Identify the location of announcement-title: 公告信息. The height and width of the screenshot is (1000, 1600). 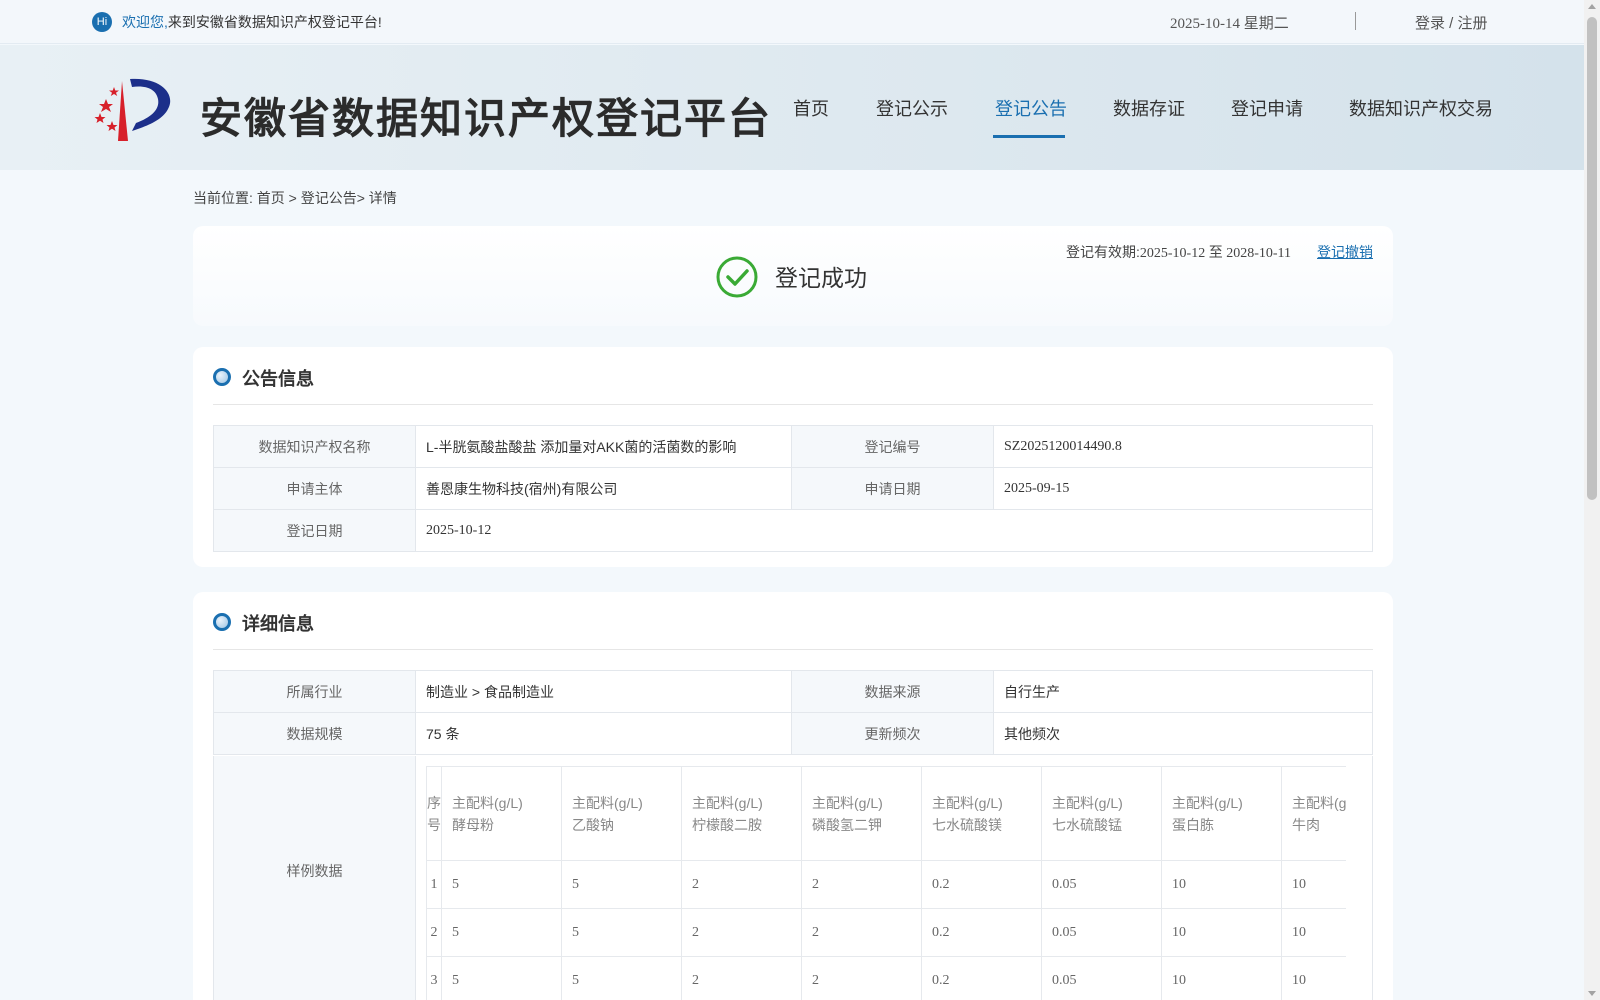
(278, 379).